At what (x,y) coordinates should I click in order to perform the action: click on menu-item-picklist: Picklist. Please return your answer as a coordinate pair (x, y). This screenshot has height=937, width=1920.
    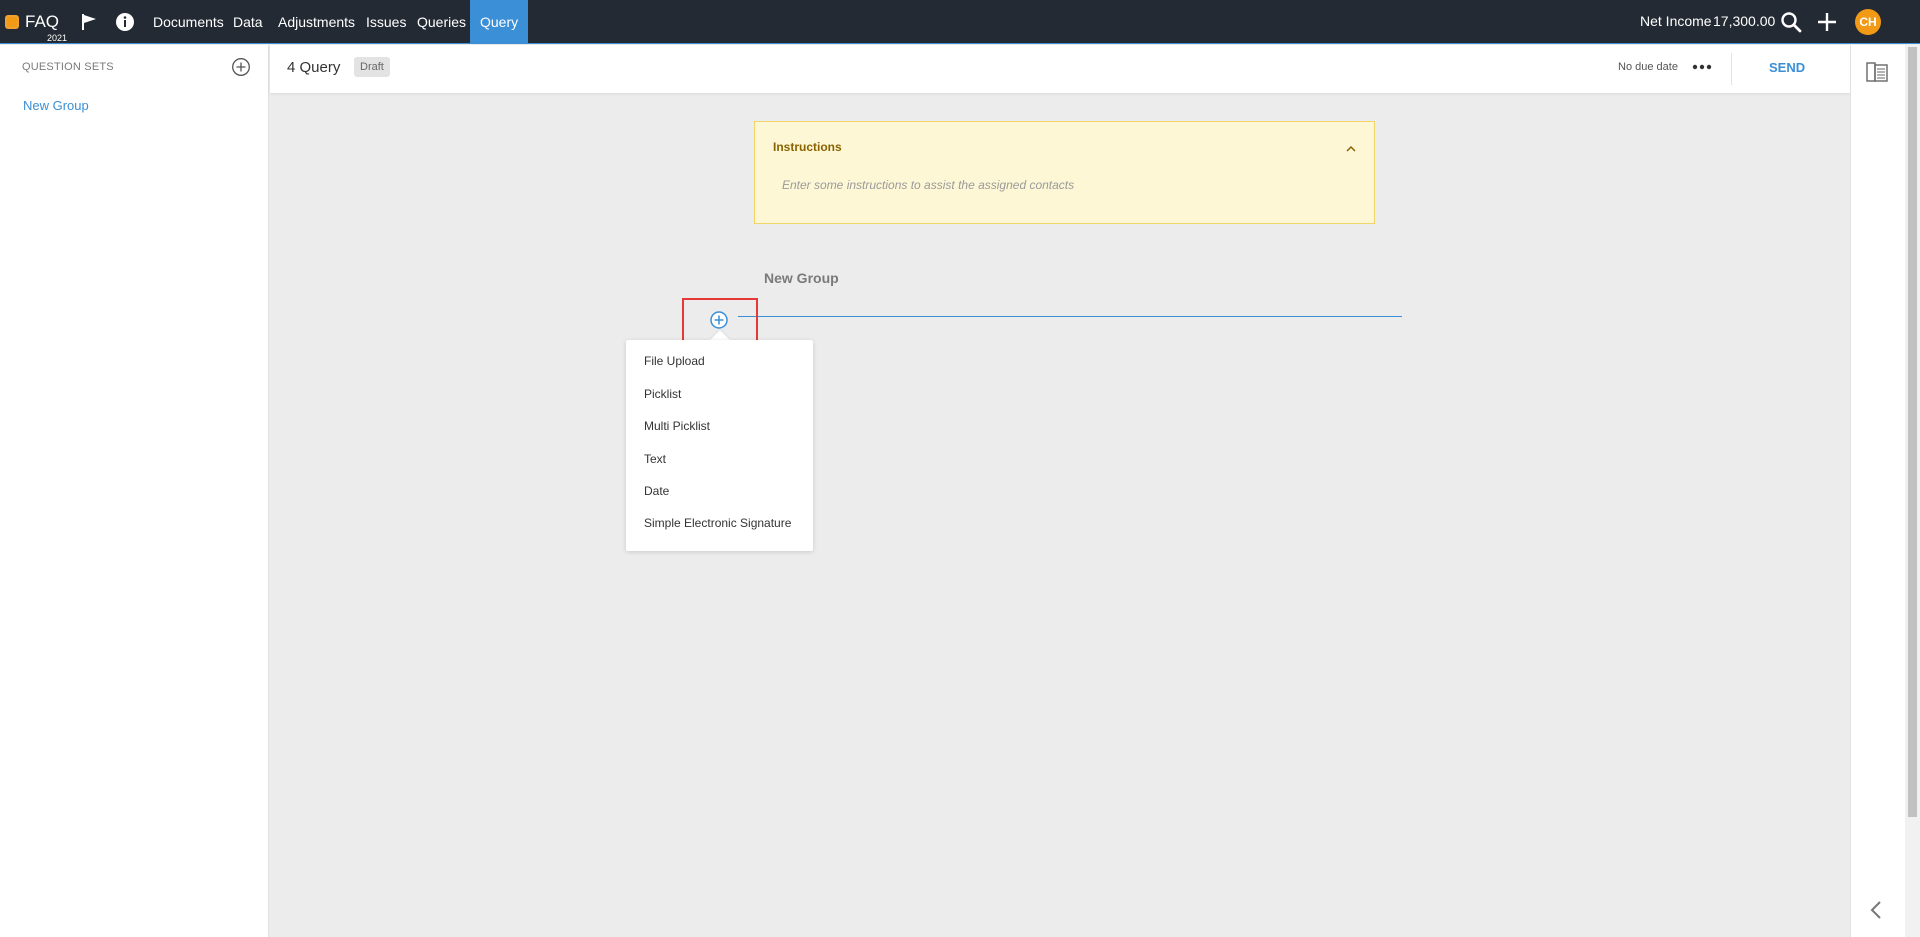
    Looking at the image, I should click on (662, 394).